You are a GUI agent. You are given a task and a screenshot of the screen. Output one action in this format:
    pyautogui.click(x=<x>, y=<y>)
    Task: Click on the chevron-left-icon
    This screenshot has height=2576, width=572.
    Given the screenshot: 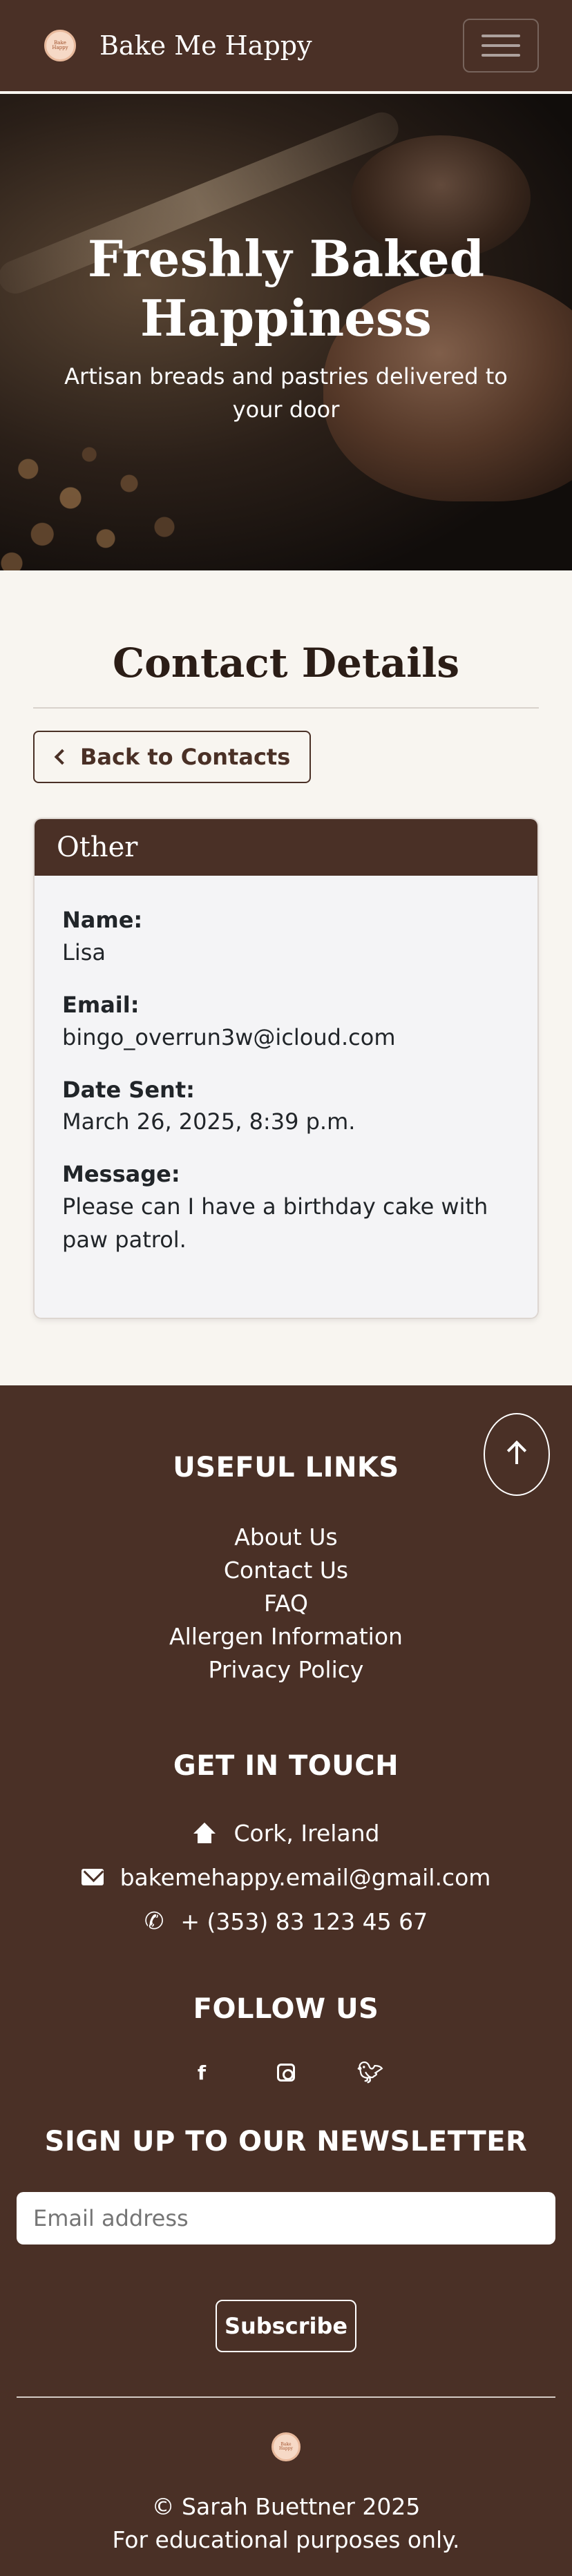 What is the action you would take?
    pyautogui.click(x=62, y=757)
    